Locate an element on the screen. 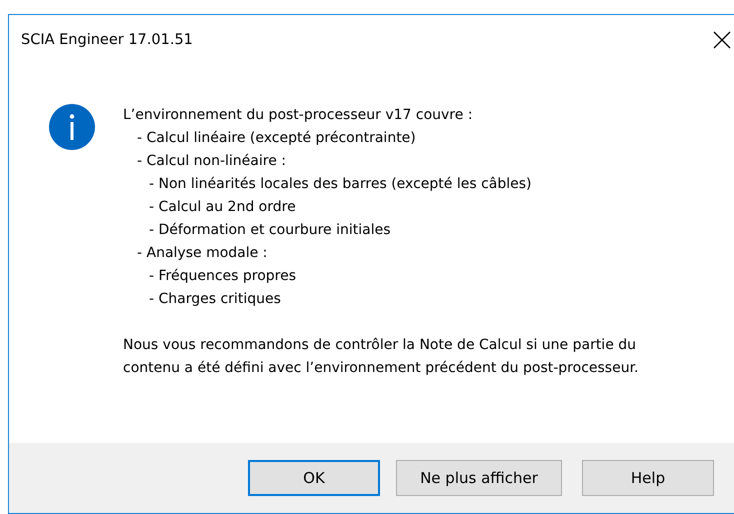 The image size is (734, 514). list-subitem: - Fréquences propres is located at coordinates (223, 276).